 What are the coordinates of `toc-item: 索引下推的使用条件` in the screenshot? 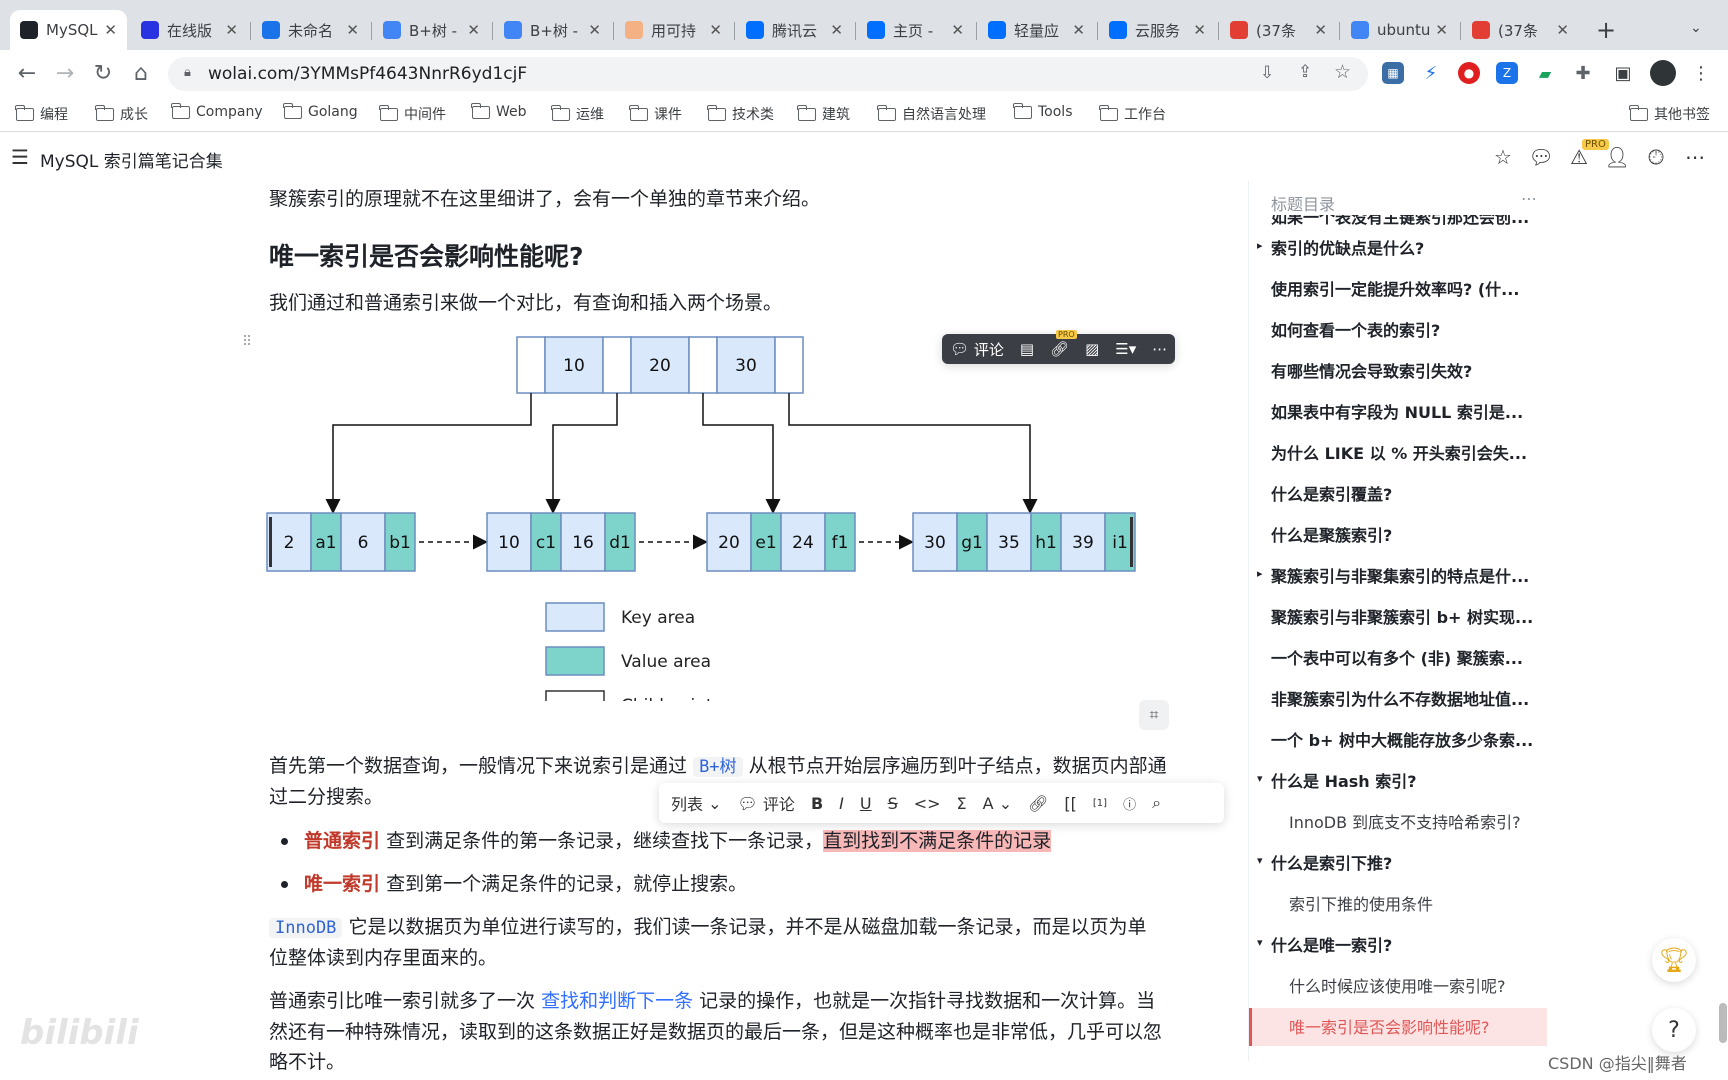 It's located at (1419, 903).